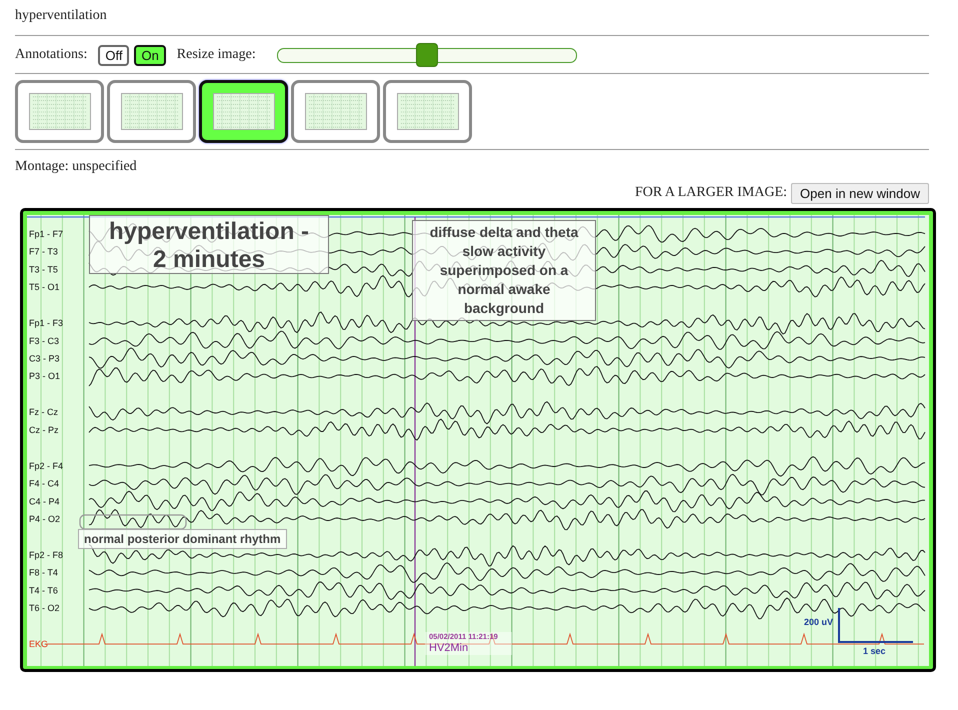 This screenshot has height=710, width=958. What do you see at coordinates (43, 412) in the screenshot?
I see `channel-label: Fz - Cz` at bounding box center [43, 412].